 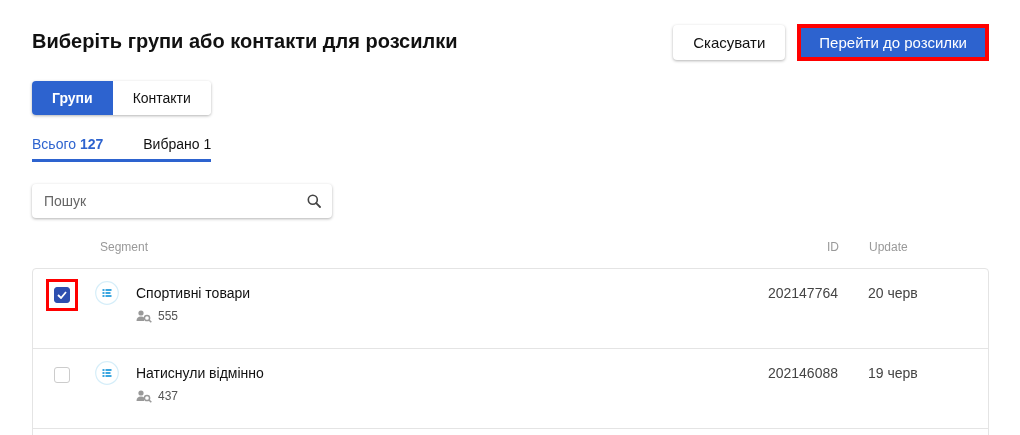 What do you see at coordinates (893, 42) in the screenshot?
I see `go-to-mailing-button: Перейти до розсилки` at bounding box center [893, 42].